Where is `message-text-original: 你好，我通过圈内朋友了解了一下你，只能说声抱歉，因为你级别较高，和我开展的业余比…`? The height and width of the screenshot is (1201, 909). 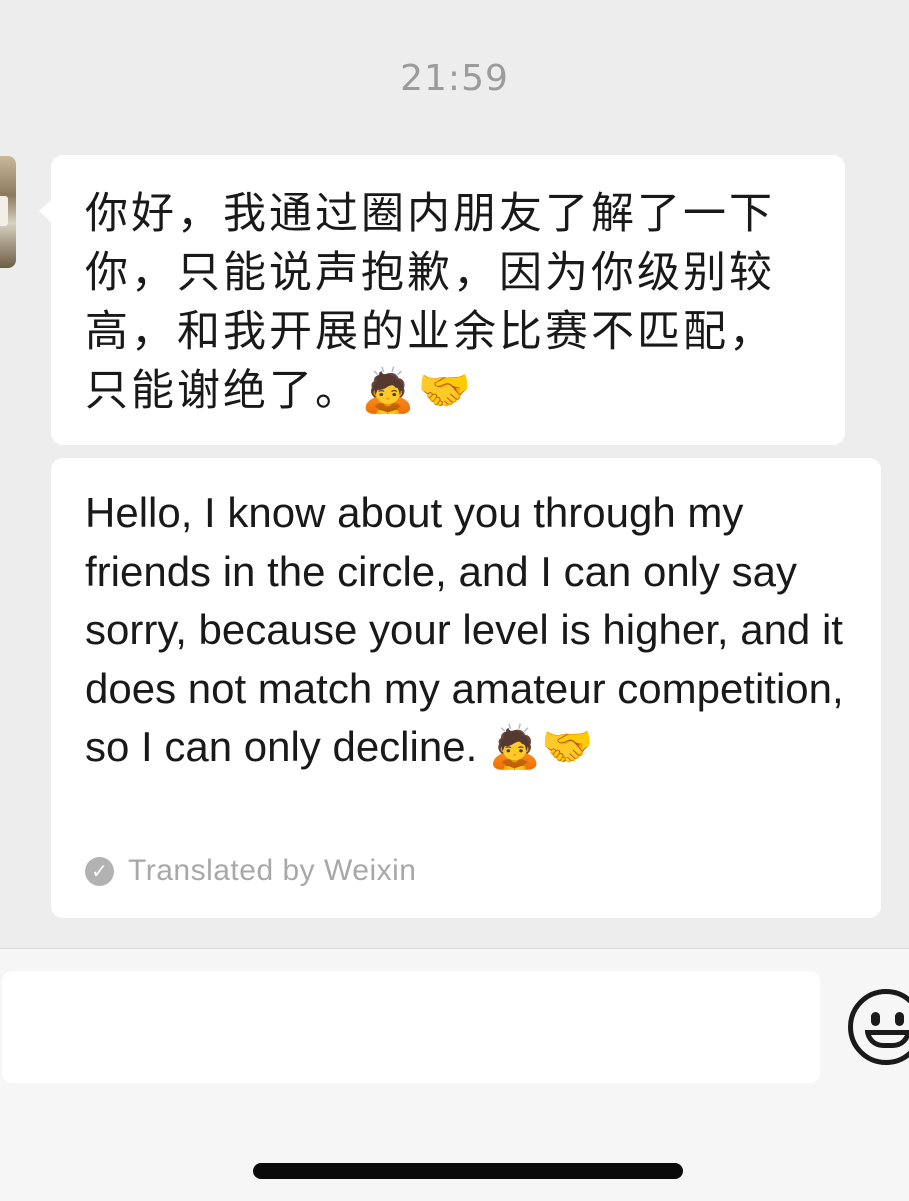
message-text-original: 你好，我通过圈内朋友了解了一下你，只能说声抱歉，因为你级别较高，和我开展的业余比… is located at coordinates (430, 302).